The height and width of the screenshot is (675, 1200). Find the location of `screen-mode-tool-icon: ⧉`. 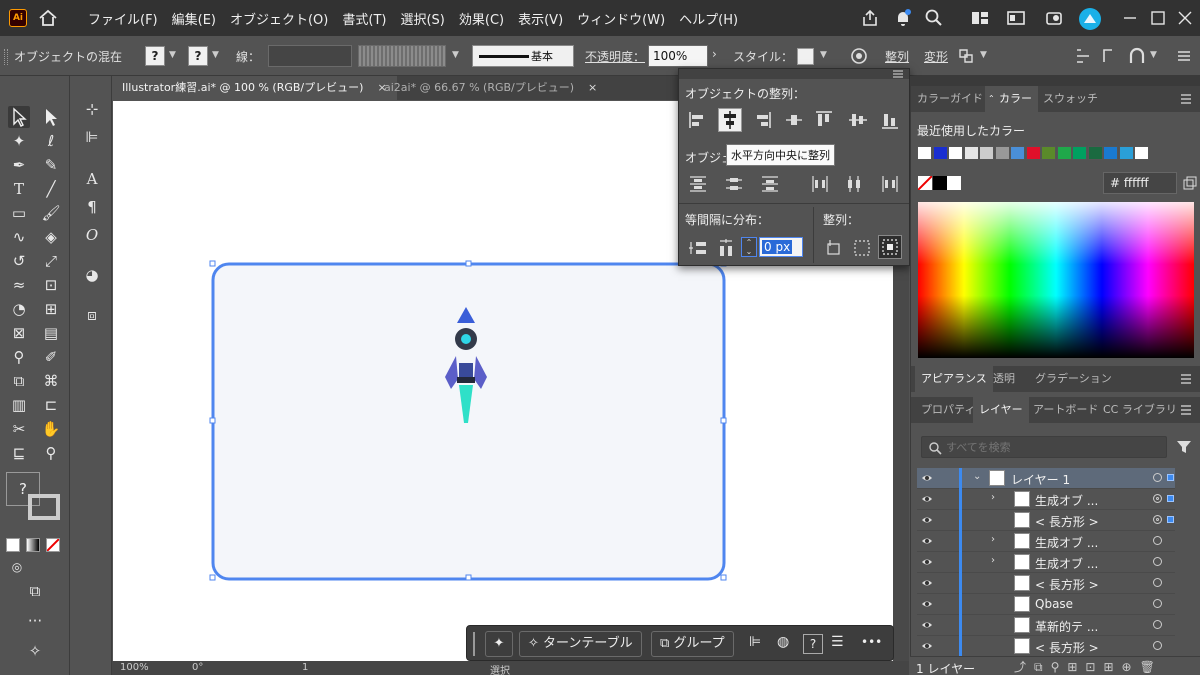

screen-mode-tool-icon: ⧉ is located at coordinates (35, 591).